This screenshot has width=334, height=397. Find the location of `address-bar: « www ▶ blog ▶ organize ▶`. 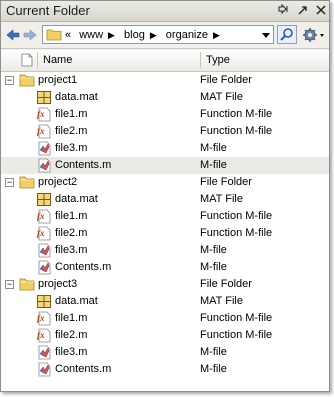

address-bar: « www ▶ blog ▶ organize ▶ is located at coordinates (158, 34).